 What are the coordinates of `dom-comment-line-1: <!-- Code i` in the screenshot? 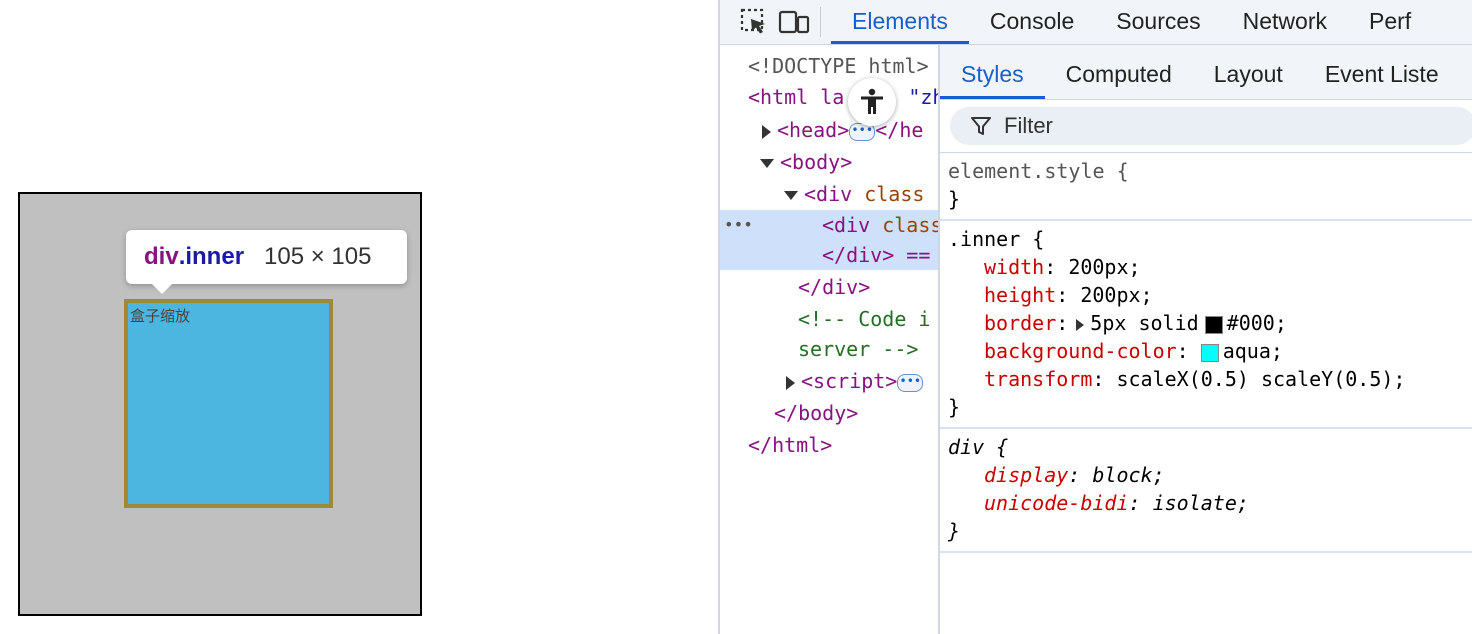 It's located at (864, 319).